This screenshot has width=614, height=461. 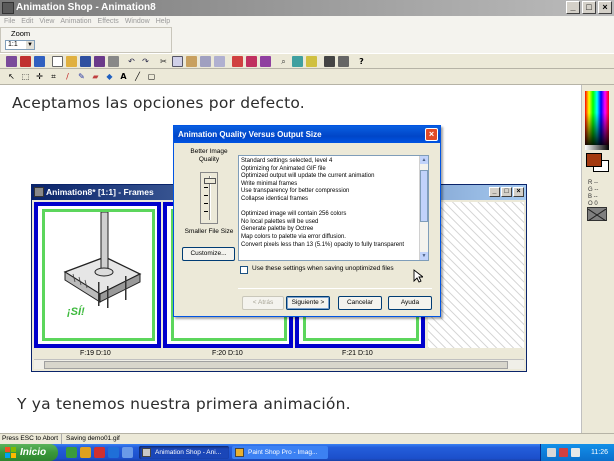 I want to click on tray-network-icon, so click(x=551, y=452).